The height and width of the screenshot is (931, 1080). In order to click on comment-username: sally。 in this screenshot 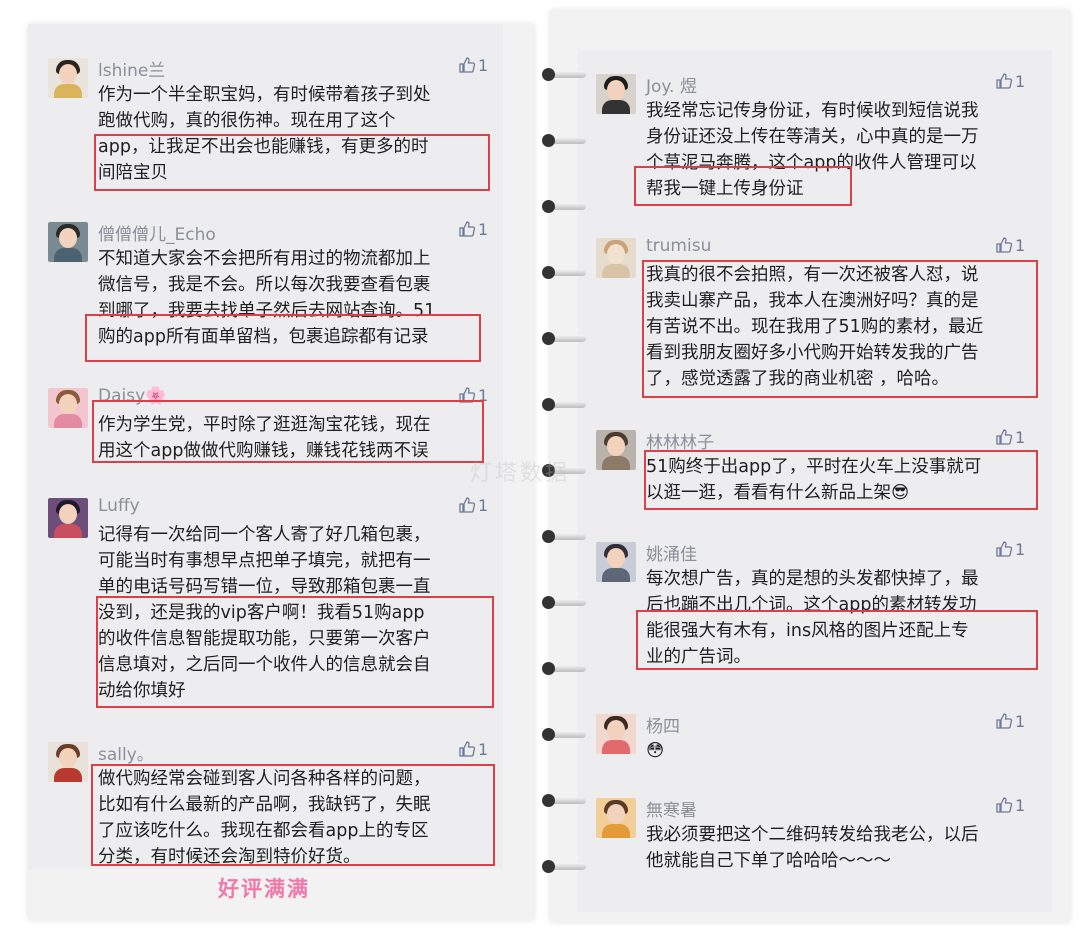, I will do `click(126, 755)`.